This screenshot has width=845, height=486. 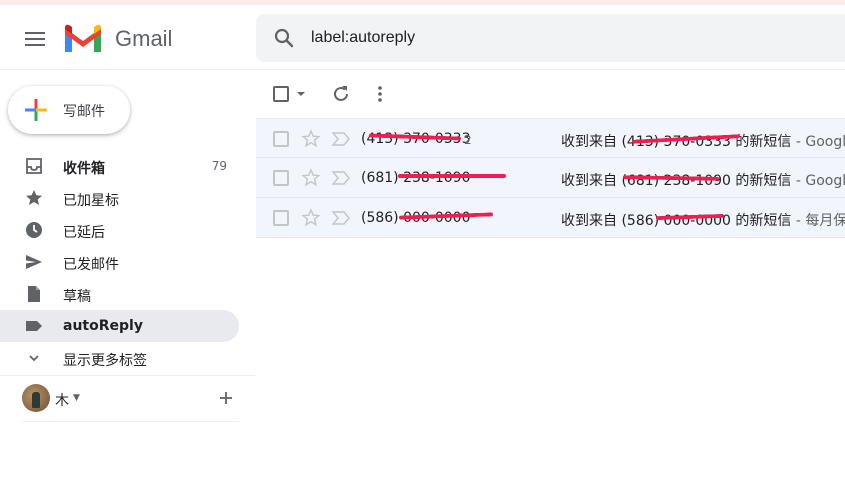 What do you see at coordinates (34, 358) in the screenshot?
I see `chevron-down-icon` at bounding box center [34, 358].